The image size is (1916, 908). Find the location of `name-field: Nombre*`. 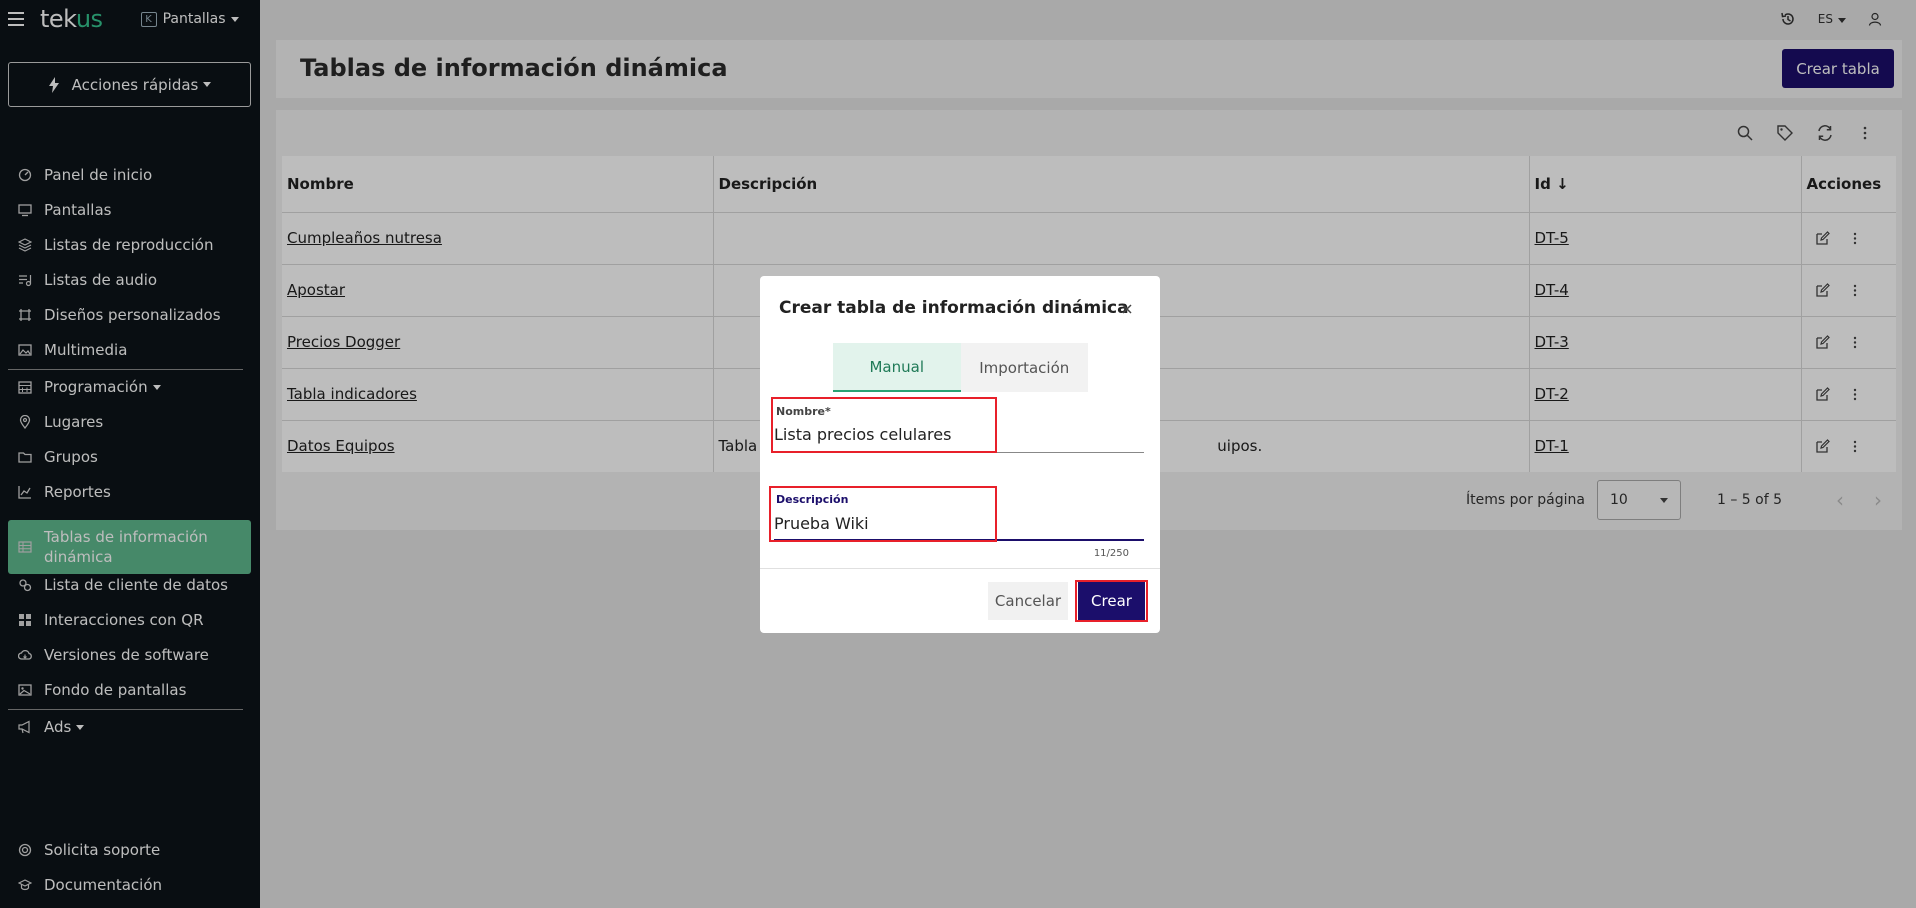

name-field: Nombre* is located at coordinates (959, 431).